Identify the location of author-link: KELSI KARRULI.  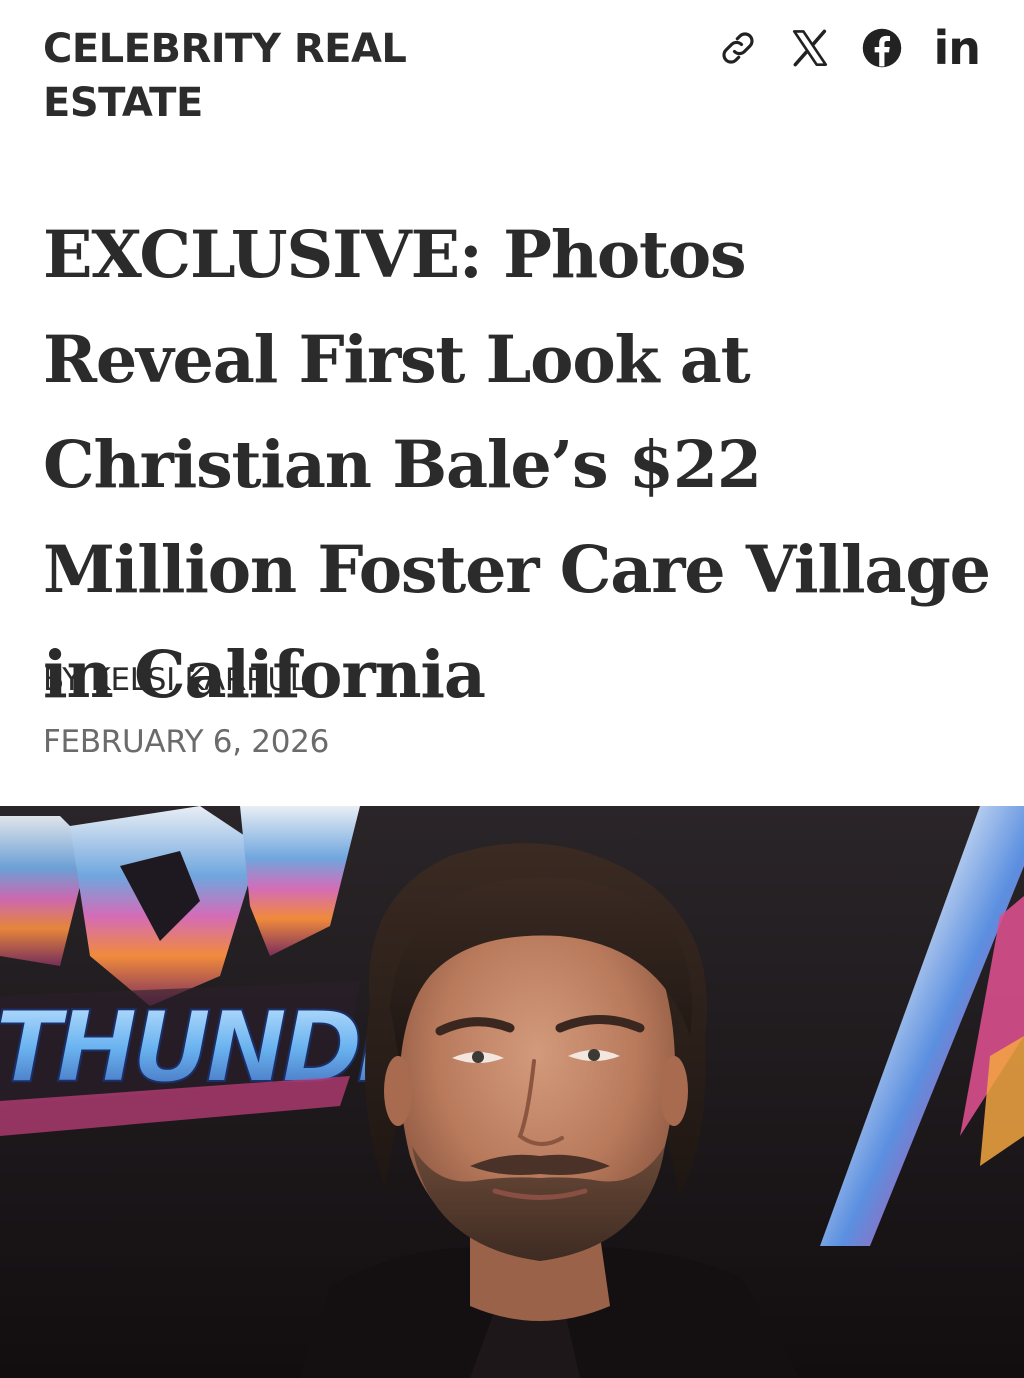
(202, 680).